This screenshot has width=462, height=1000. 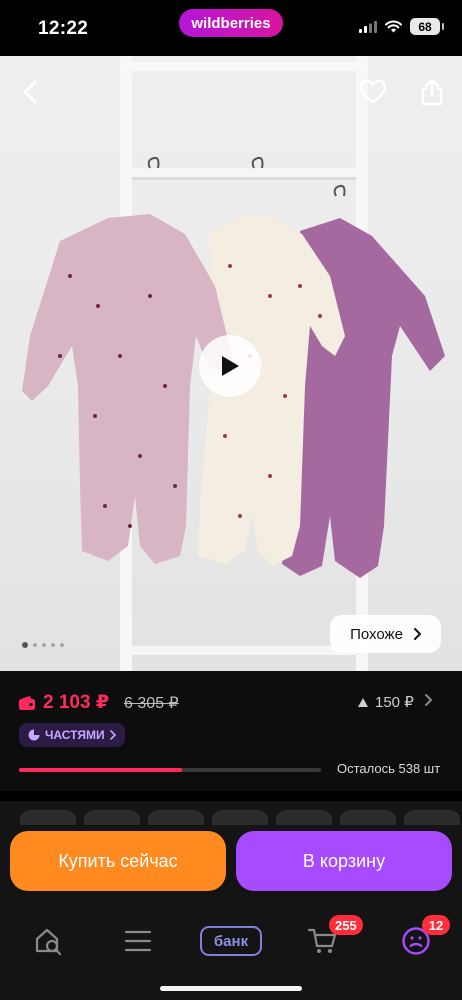 I want to click on signal-icon, so click(x=368, y=26).